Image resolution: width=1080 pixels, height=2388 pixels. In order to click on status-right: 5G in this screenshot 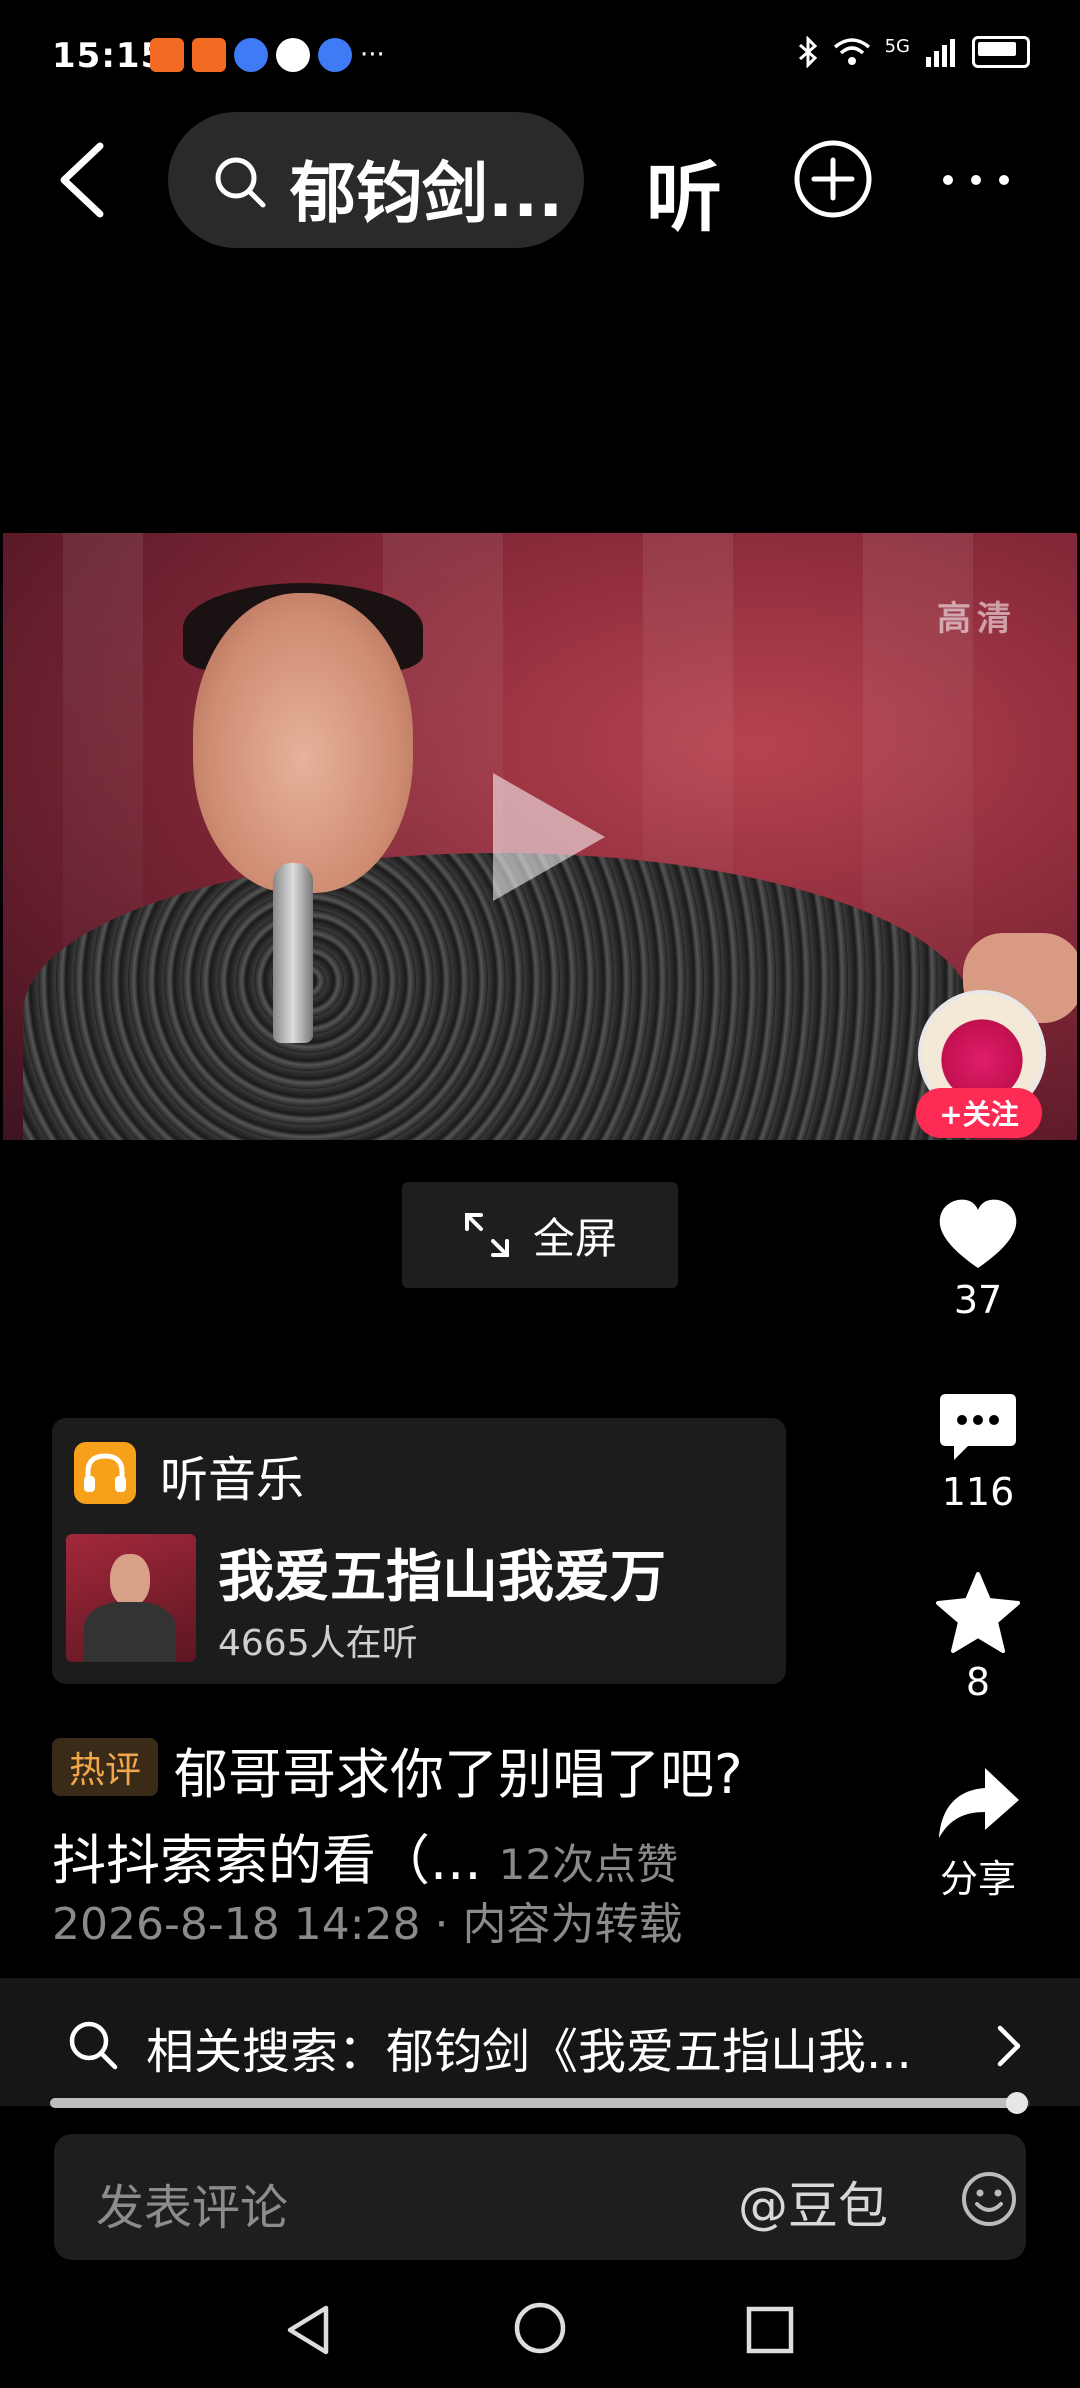, I will do `click(913, 52)`.